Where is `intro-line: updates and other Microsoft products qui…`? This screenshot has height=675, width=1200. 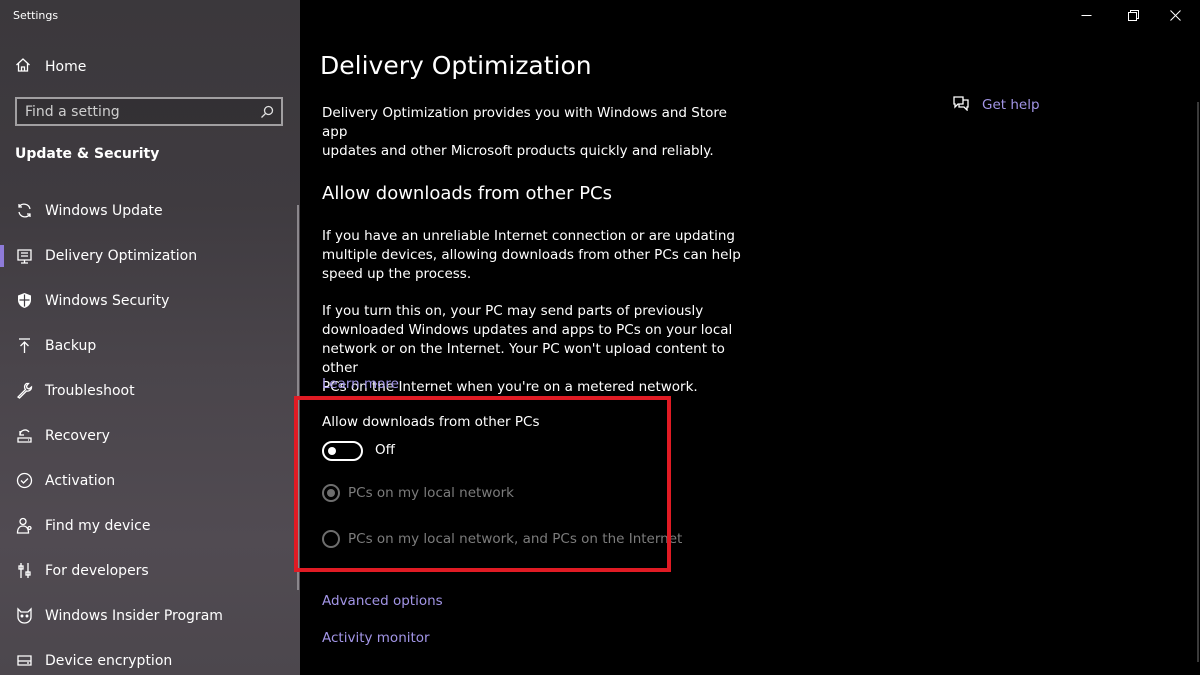
intro-line: updates and other Microsoft products qui… is located at coordinates (518, 151).